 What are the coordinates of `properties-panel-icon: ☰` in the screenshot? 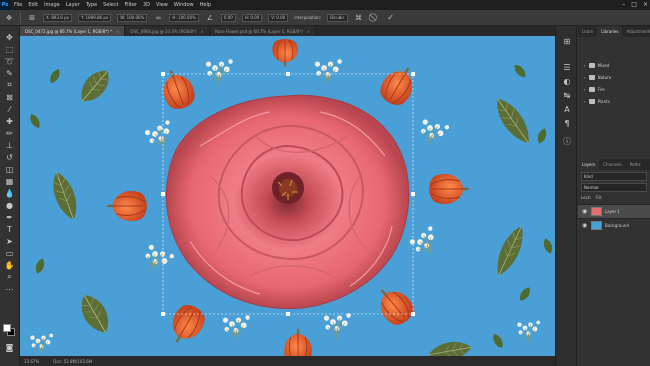 It's located at (567, 67).